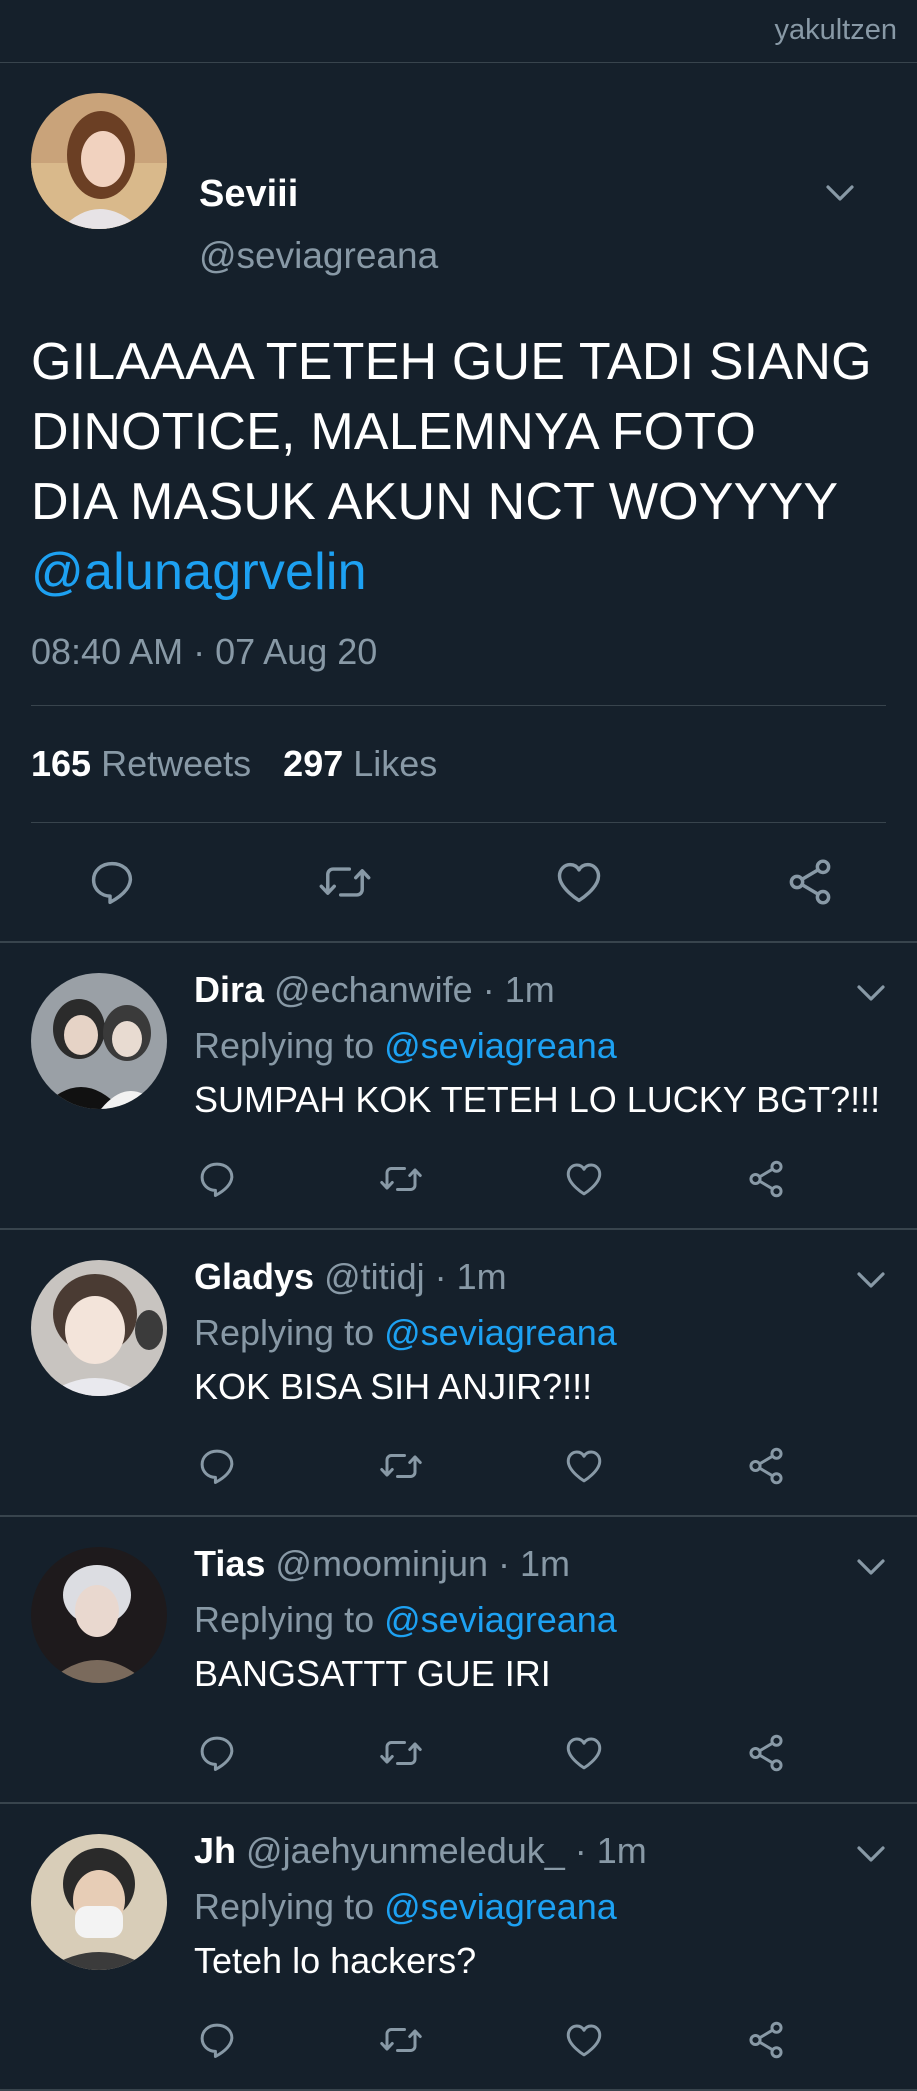 Image resolution: width=917 pixels, height=2091 pixels. Describe the element at coordinates (458, 652) in the screenshot. I see `timestamp: 08:40 AM · 07 Aug 20` at that location.